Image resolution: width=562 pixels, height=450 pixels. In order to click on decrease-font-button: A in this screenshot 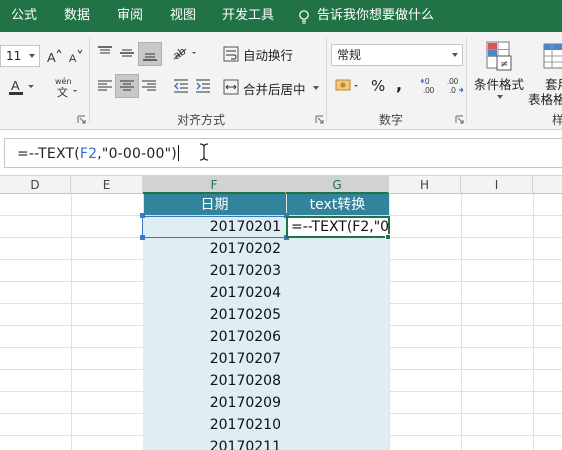, I will do `click(76, 56)`.